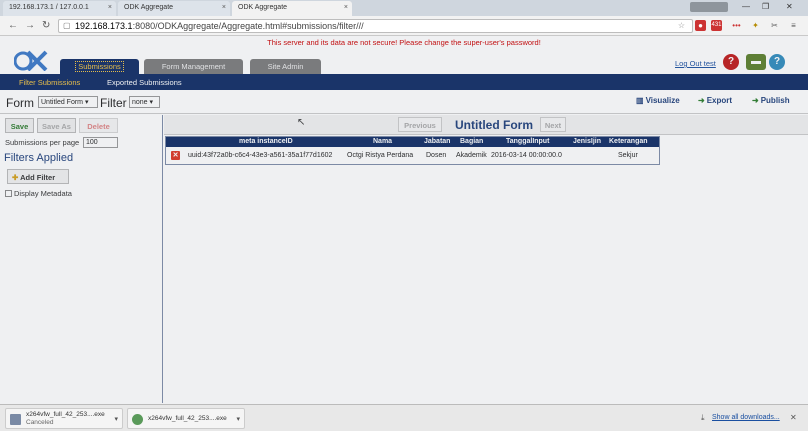 The width and height of the screenshot is (808, 431). Describe the element at coordinates (709, 7) in the screenshot. I see `profile-badge` at that location.